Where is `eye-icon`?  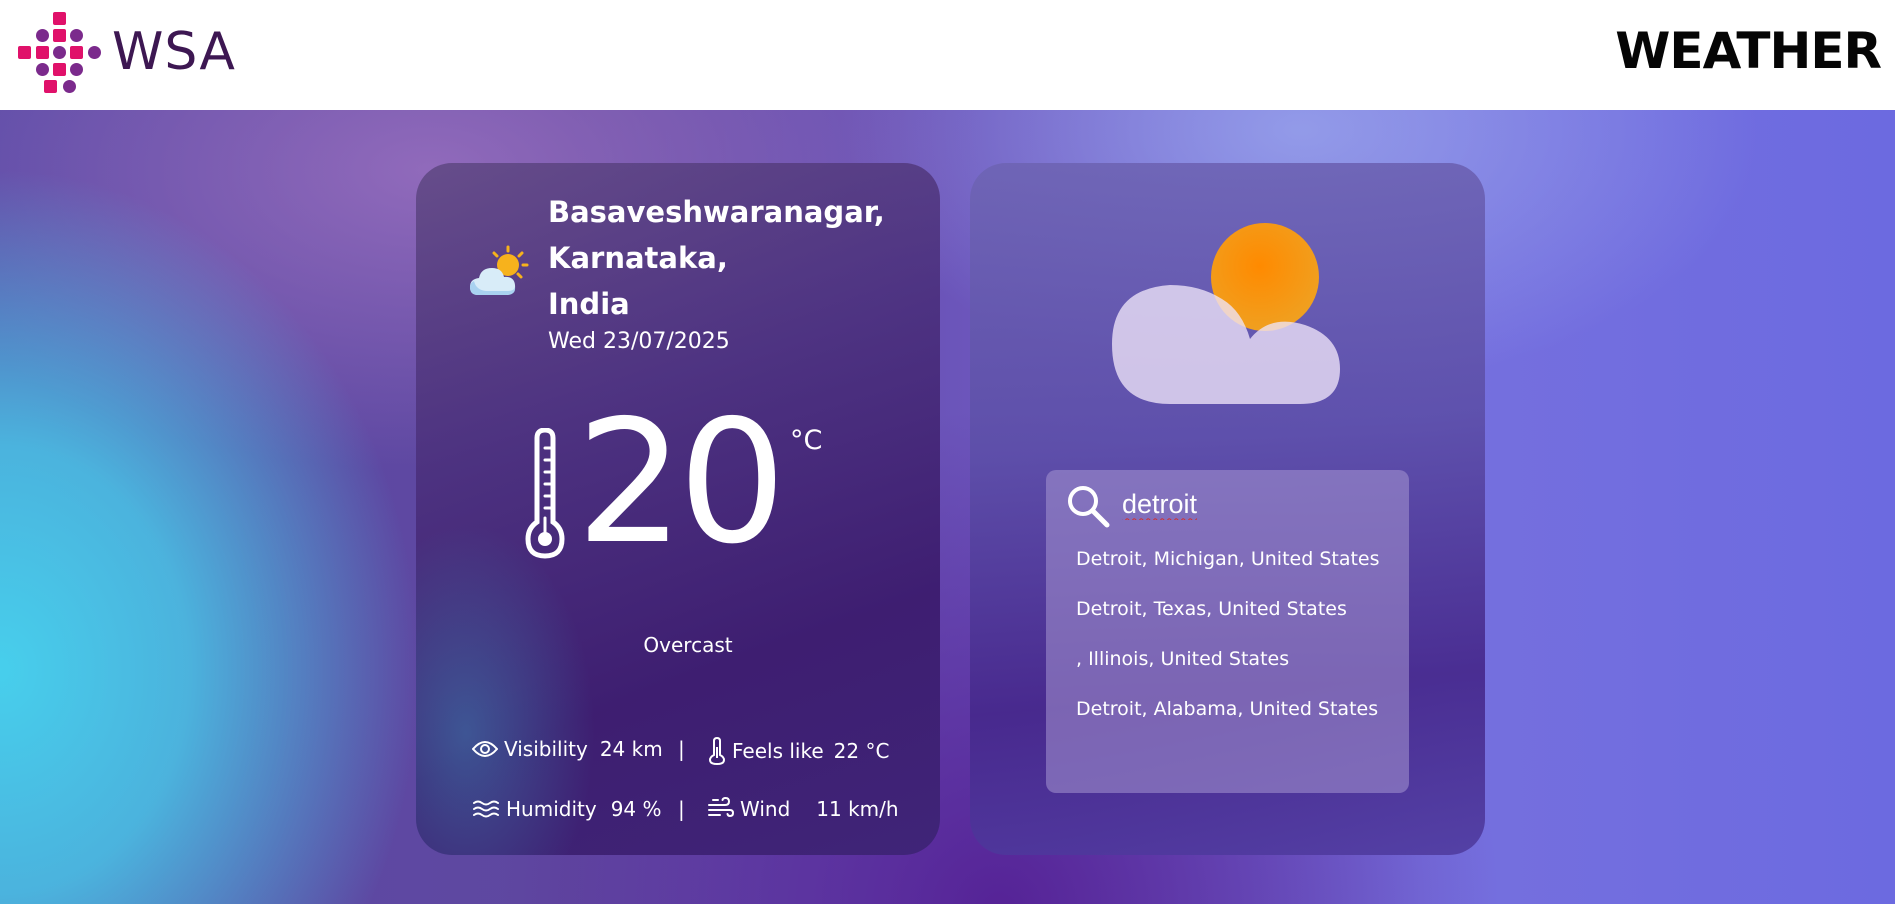
eye-icon is located at coordinates (485, 749).